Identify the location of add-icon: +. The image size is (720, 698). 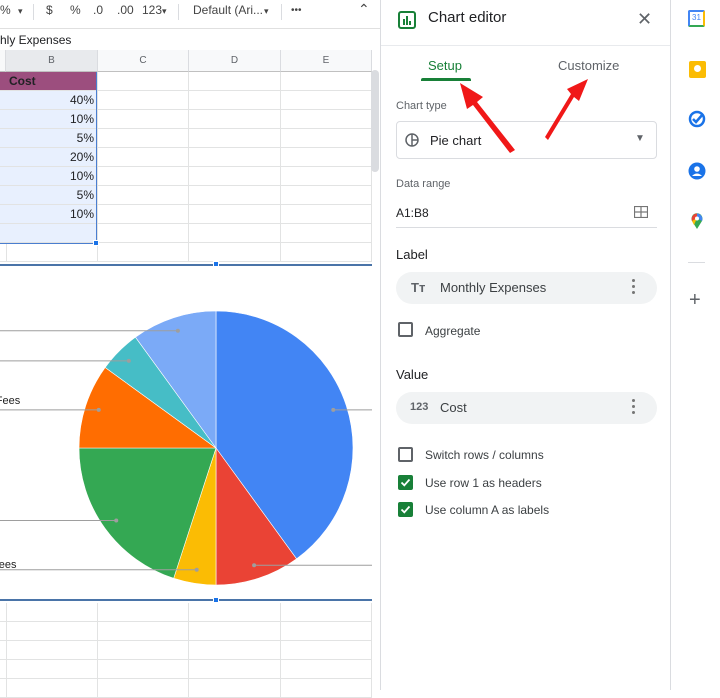
(695, 300).